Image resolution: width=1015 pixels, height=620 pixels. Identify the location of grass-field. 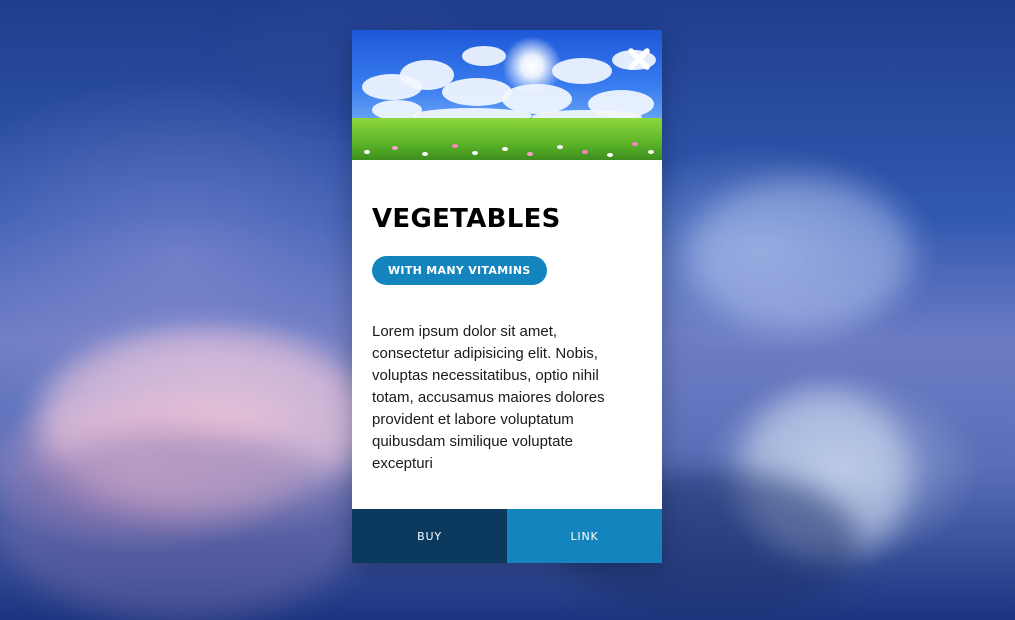
(507, 139).